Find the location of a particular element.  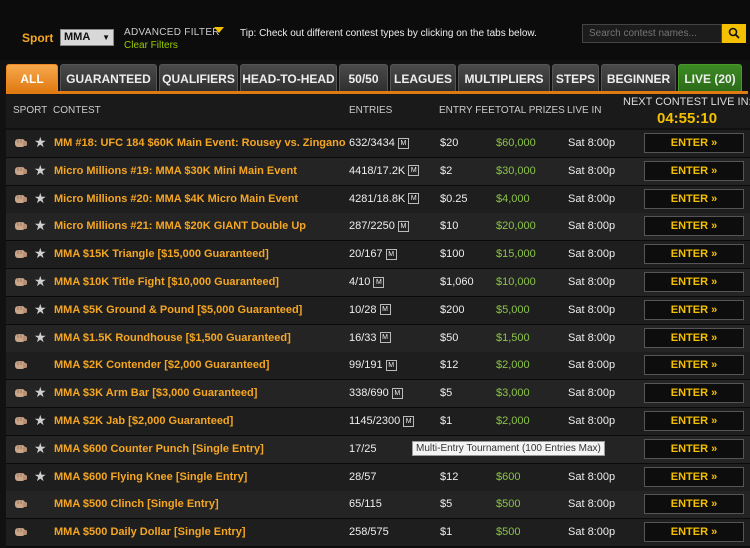

col-live-in-header: LIVE IN is located at coordinates (584, 110).